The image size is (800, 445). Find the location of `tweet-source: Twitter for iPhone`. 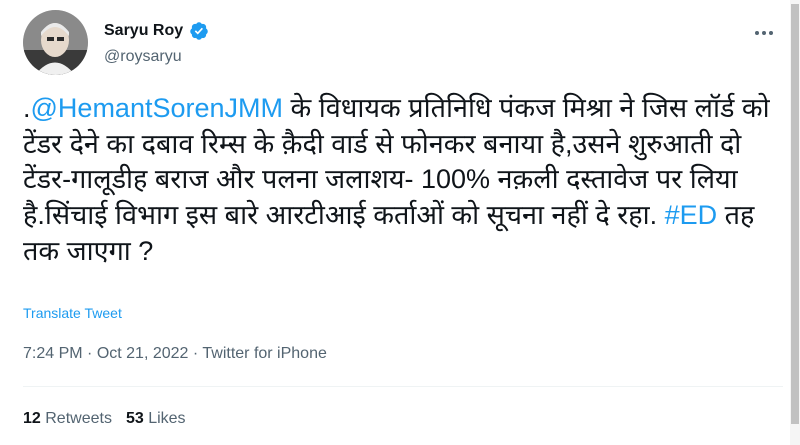

tweet-source: Twitter for iPhone is located at coordinates (264, 353).